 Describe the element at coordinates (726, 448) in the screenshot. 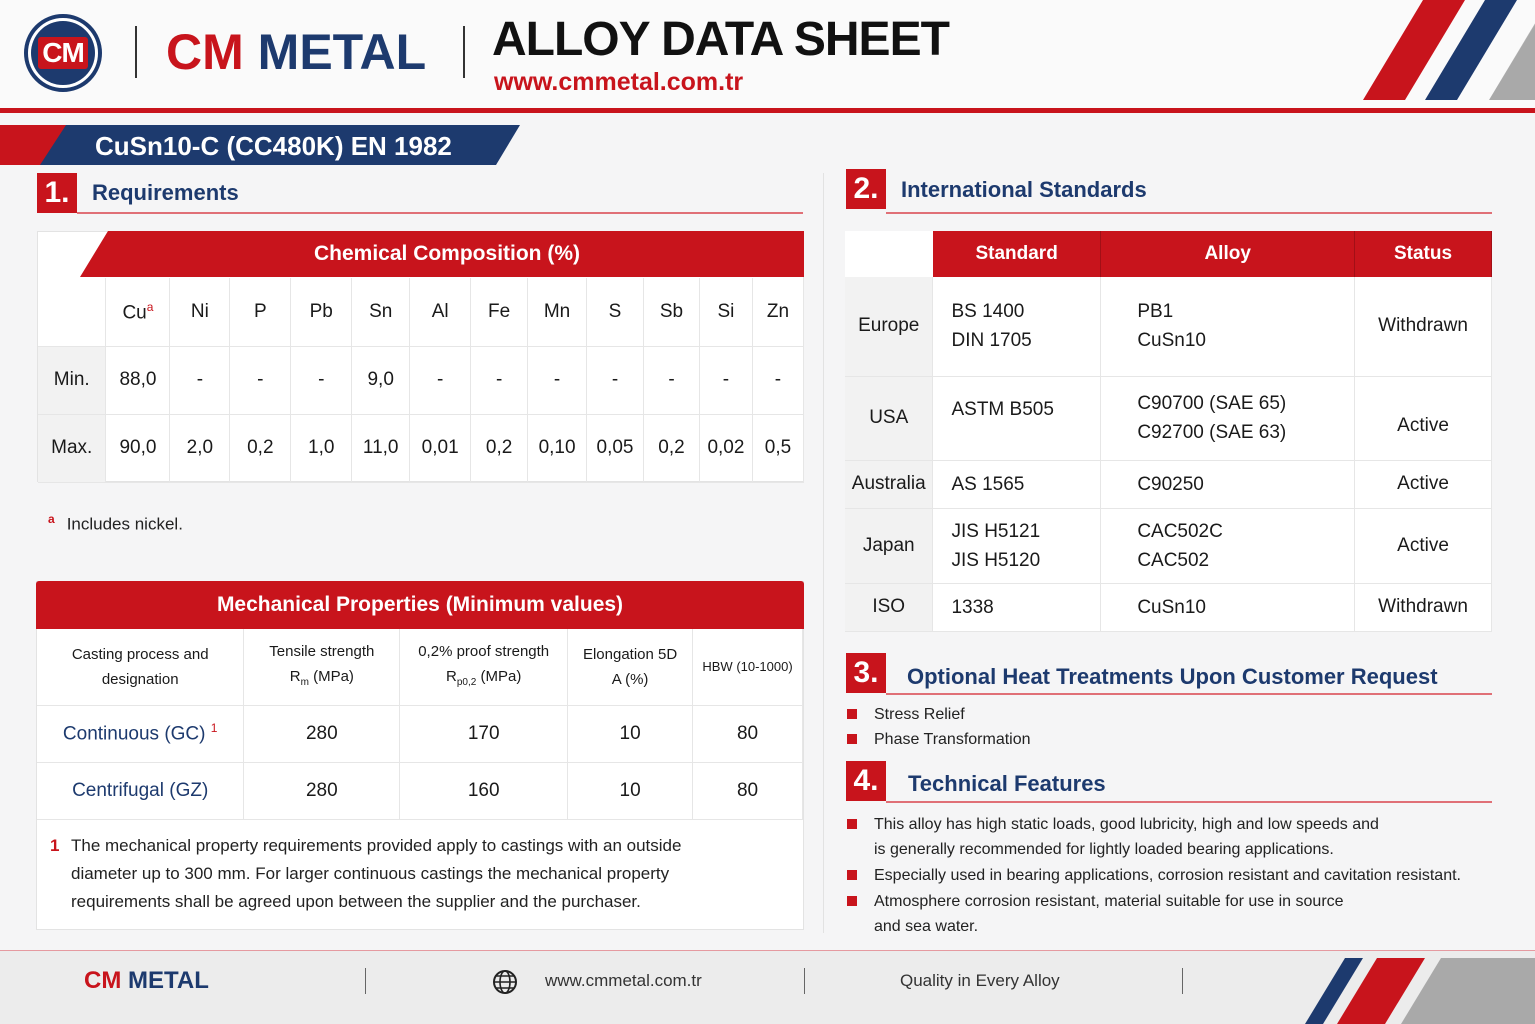

I see `value-cell: 0,02` at that location.